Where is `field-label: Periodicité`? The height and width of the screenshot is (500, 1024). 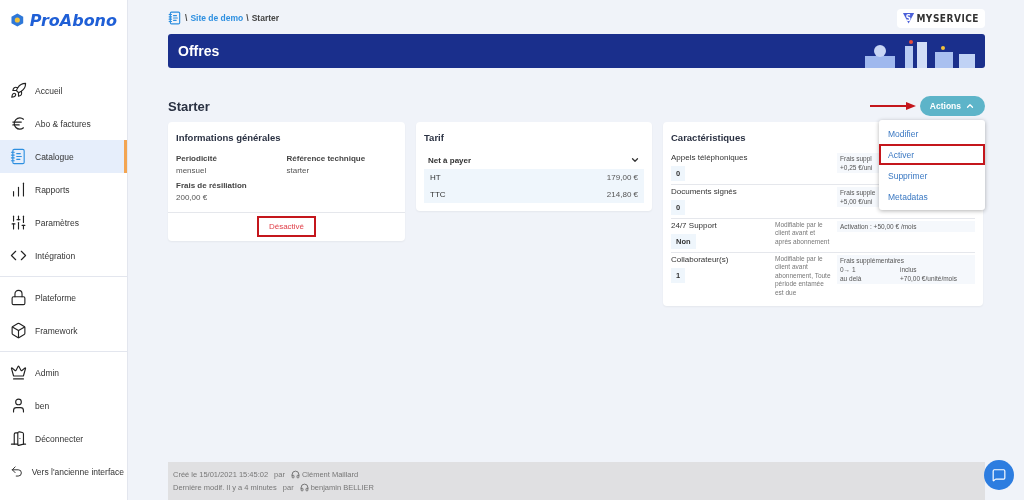 field-label: Periodicité is located at coordinates (197, 158).